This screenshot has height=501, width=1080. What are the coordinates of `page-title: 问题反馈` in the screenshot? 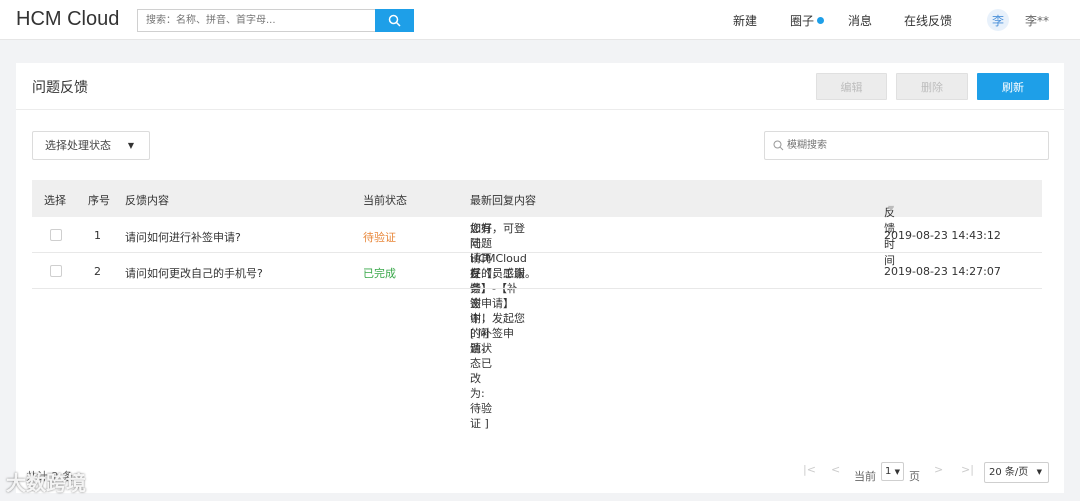 It's located at (60, 88).